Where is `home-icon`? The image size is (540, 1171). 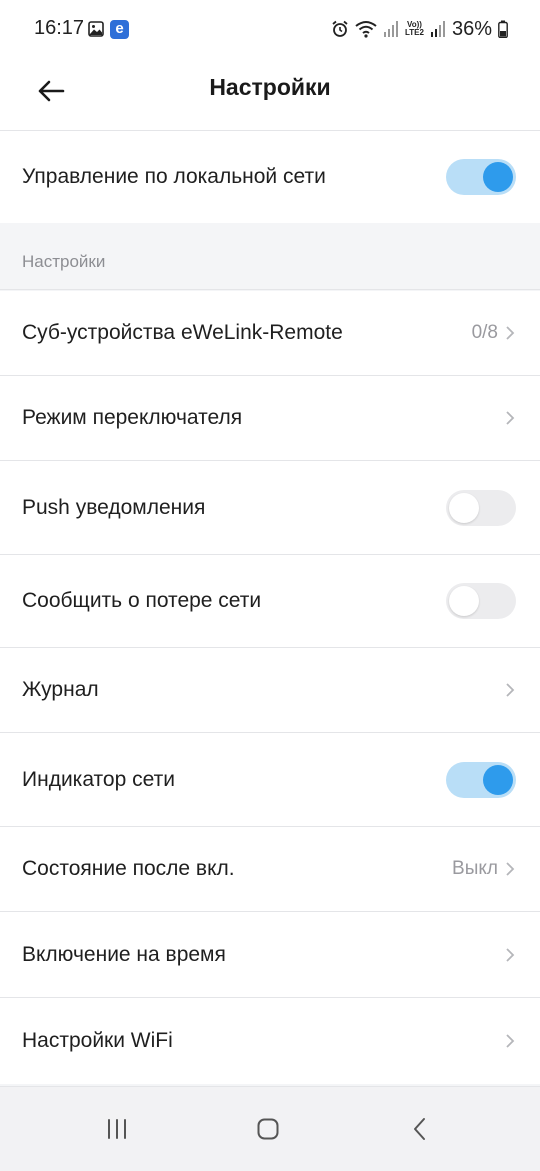 home-icon is located at coordinates (268, 1129).